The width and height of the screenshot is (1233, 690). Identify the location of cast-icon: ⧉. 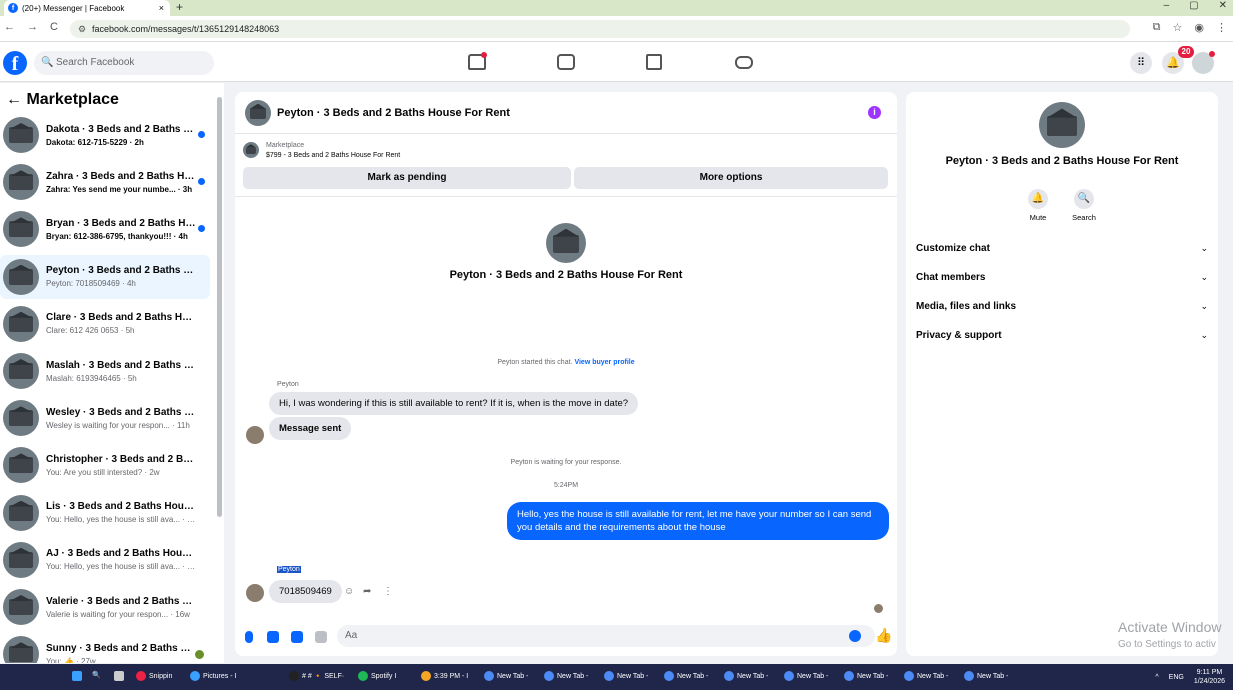
(1157, 27).